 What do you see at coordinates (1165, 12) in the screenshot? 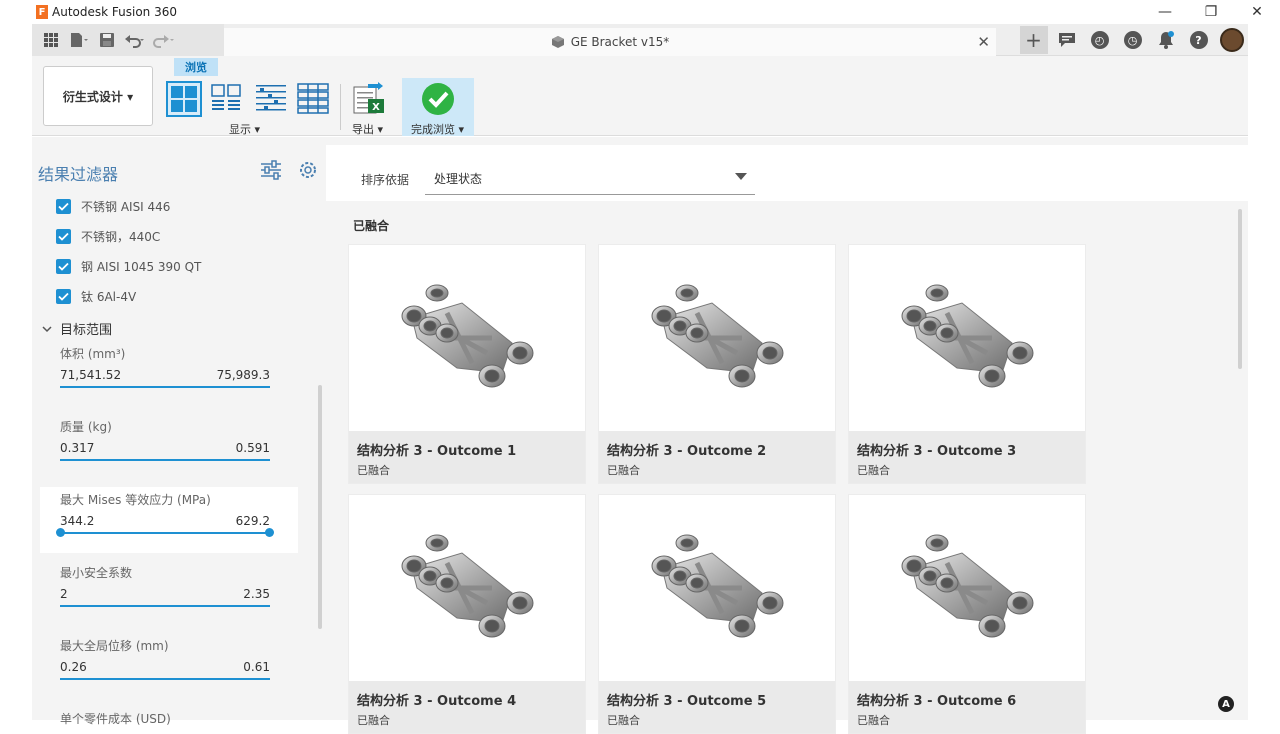
I see `minimize-button: —` at bounding box center [1165, 12].